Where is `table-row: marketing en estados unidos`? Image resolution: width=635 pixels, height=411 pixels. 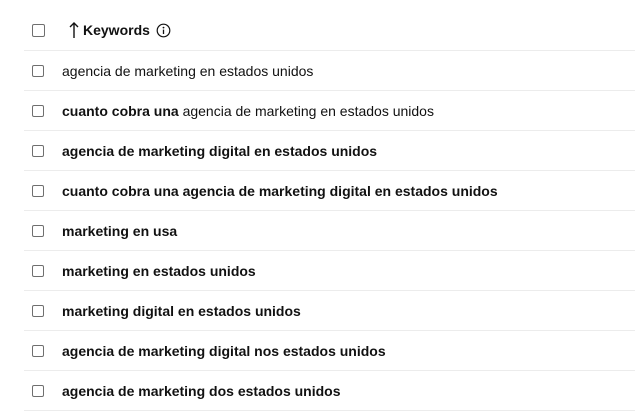 table-row: marketing en estados unidos is located at coordinates (329, 271).